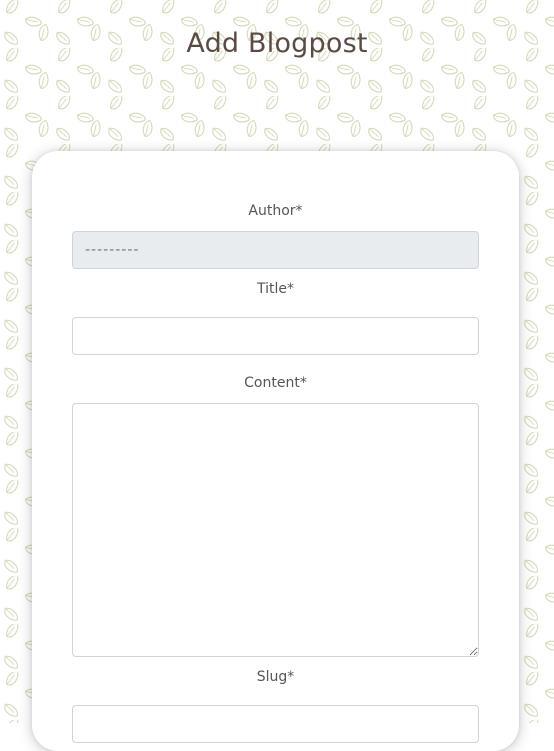 The height and width of the screenshot is (751, 554). I want to click on slug-input, so click(275, 724).